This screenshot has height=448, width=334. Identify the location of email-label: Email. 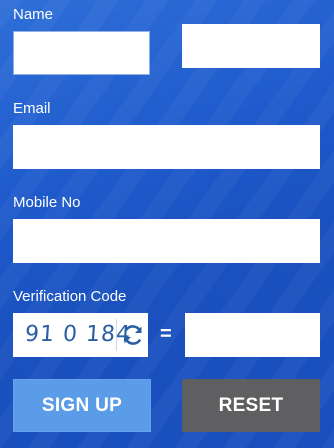
(32, 108).